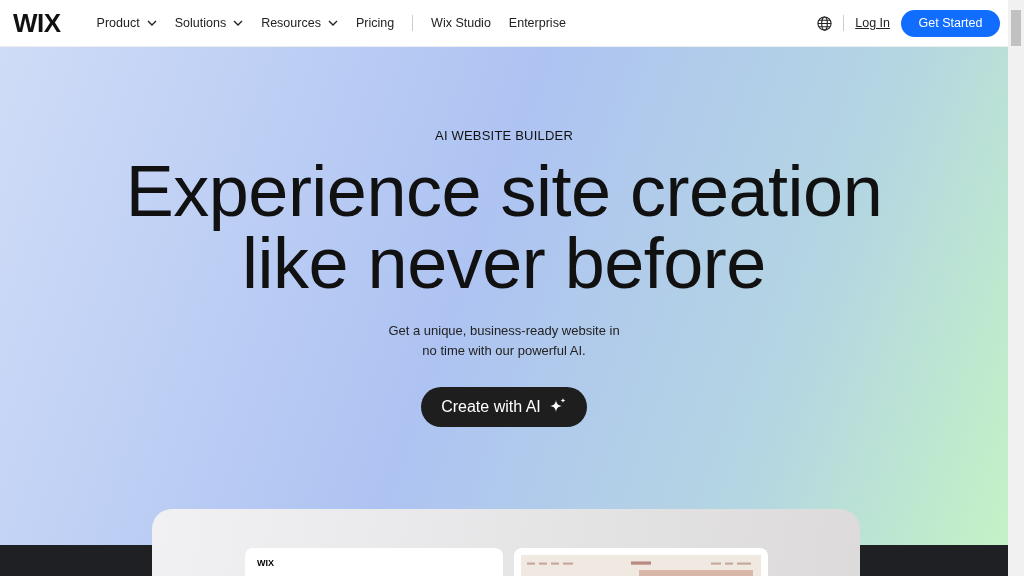 Image resolution: width=1024 pixels, height=576 pixels. What do you see at coordinates (504, 331) in the screenshot?
I see `hero-subtitle: Get a unique, business-ready website in` at bounding box center [504, 331].